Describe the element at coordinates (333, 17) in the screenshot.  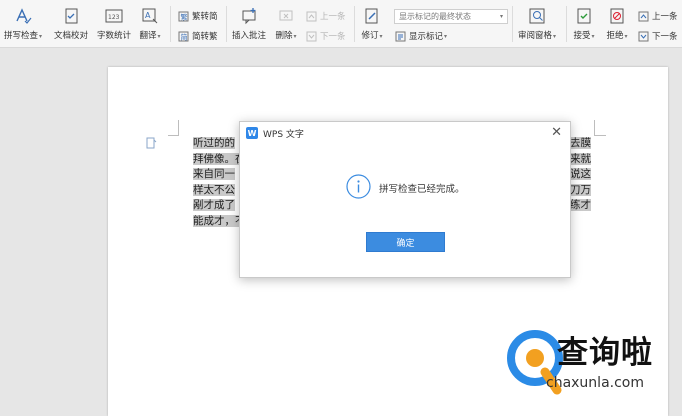
I see `prev-comment-label: 上一条` at that location.